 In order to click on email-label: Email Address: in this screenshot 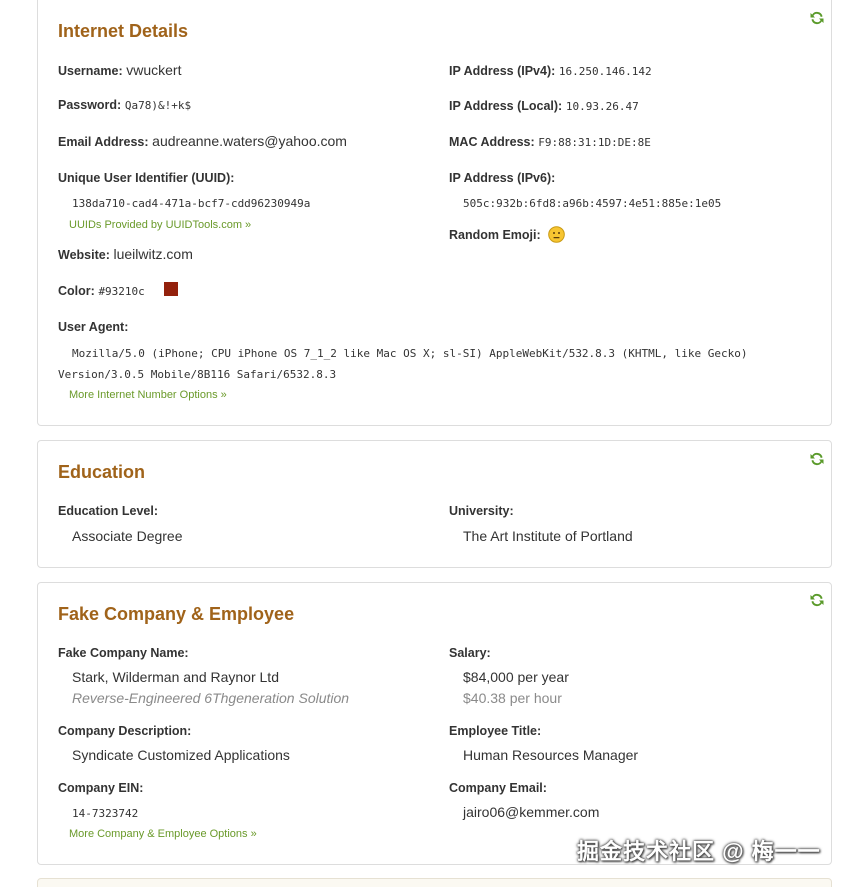, I will do `click(103, 142)`.